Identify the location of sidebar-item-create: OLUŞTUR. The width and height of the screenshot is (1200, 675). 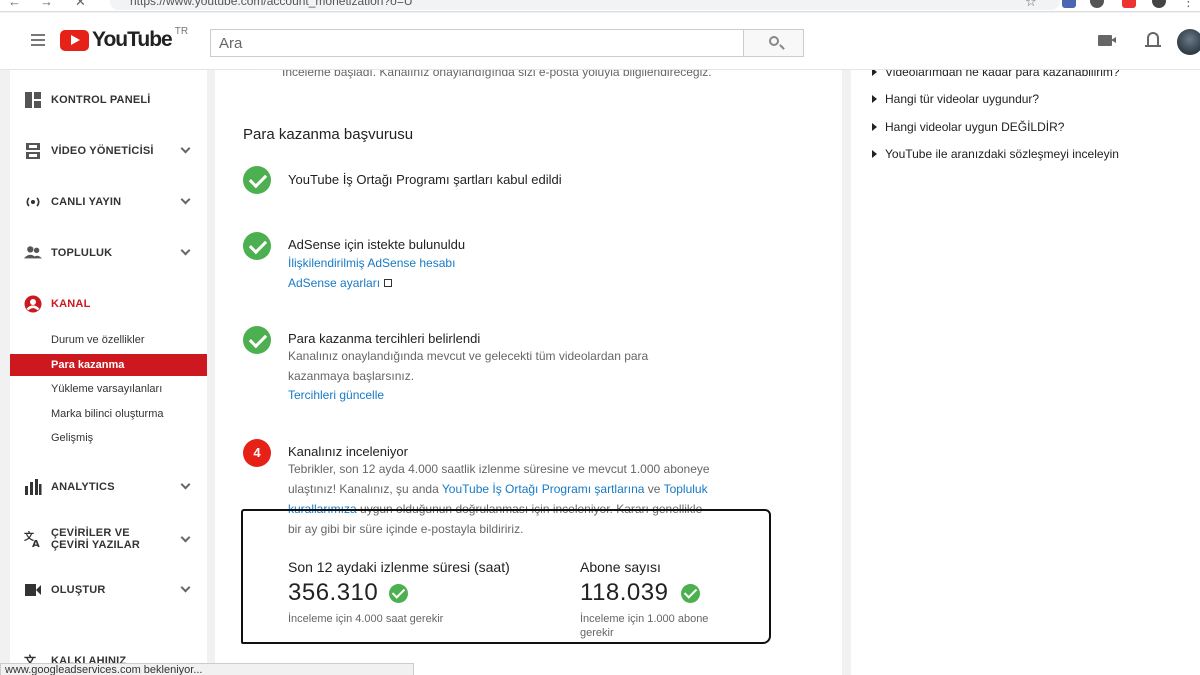
(108, 590).